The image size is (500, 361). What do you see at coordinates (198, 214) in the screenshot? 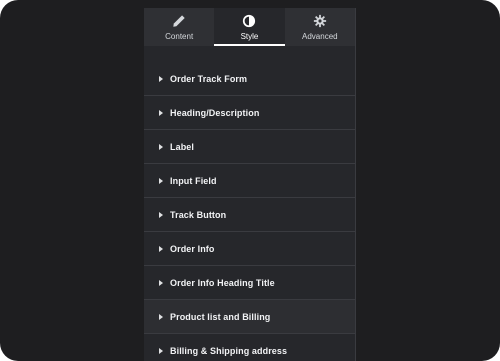
I see `section-label: Track Button` at bounding box center [198, 214].